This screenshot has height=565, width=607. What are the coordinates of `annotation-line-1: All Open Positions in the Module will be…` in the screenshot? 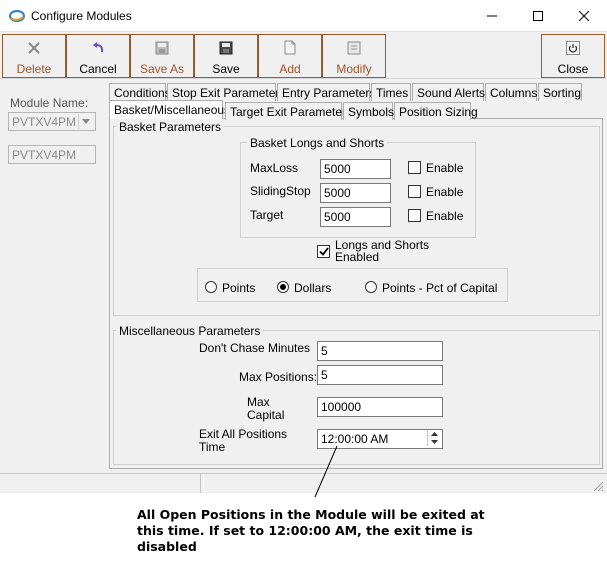 It's located at (311, 514).